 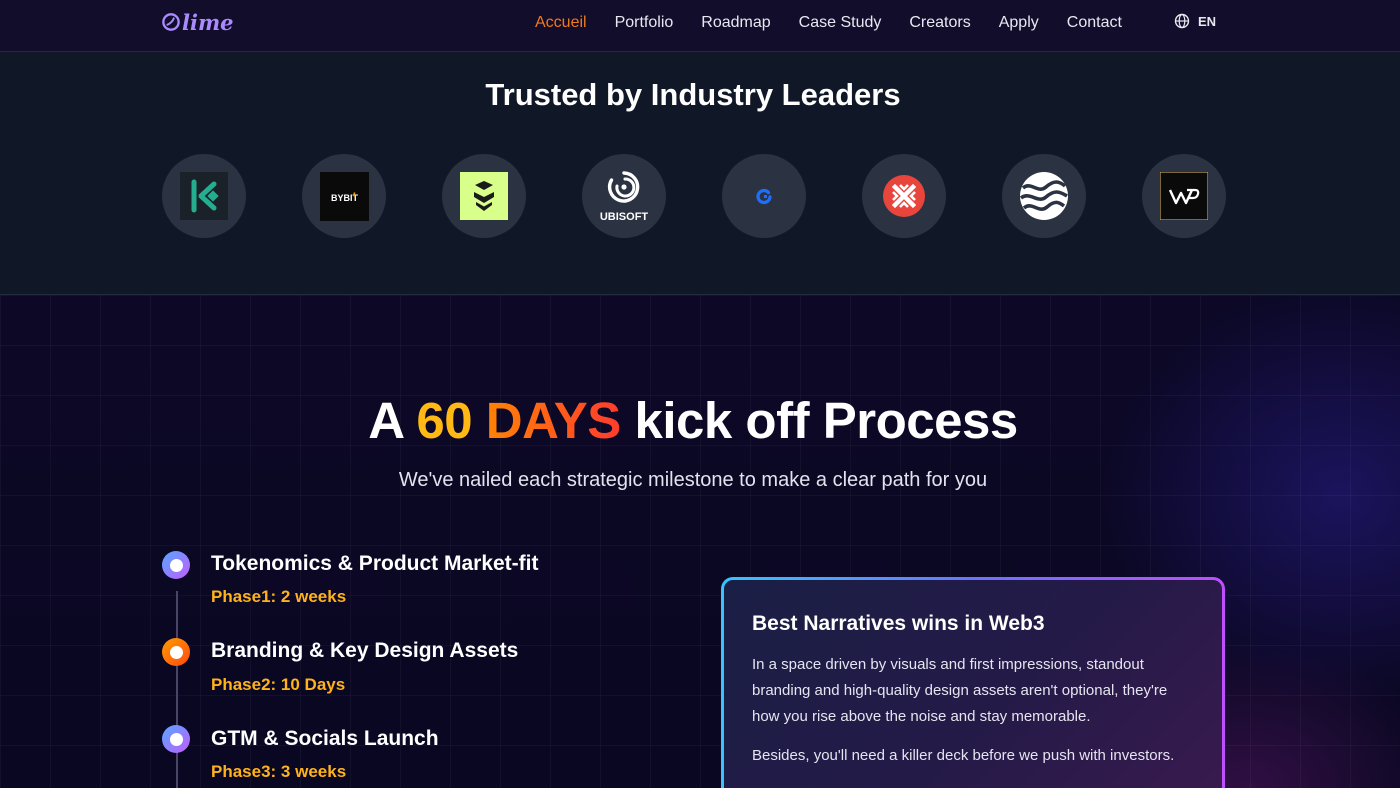 What do you see at coordinates (898, 623) in the screenshot?
I see `card-title: Best Narratives wins in Web3` at bounding box center [898, 623].